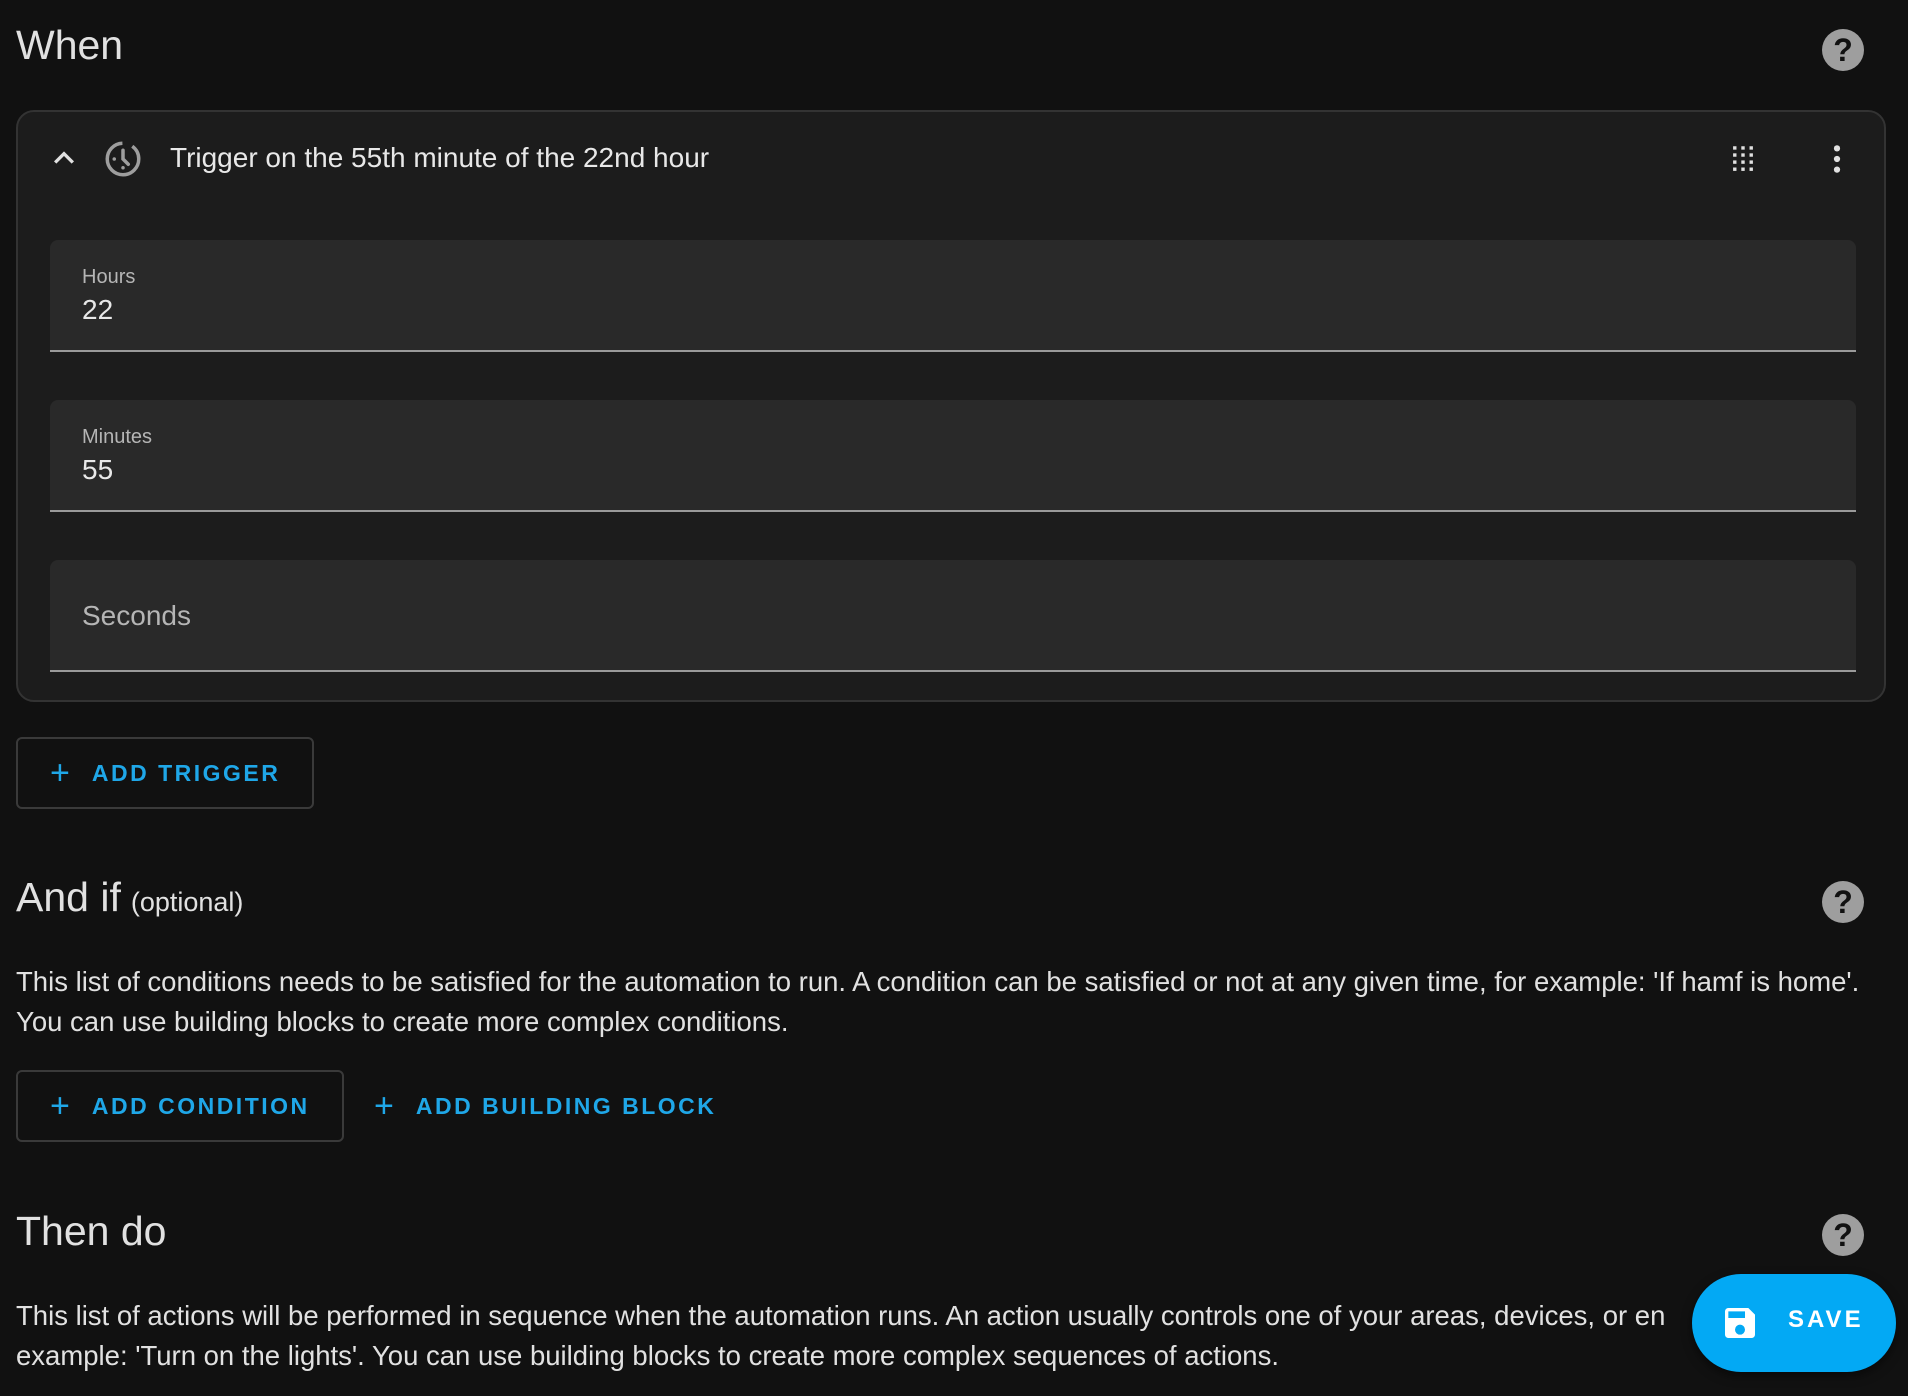  Describe the element at coordinates (1843, 902) in the screenshot. I see `and-if-help-icon: ?` at that location.